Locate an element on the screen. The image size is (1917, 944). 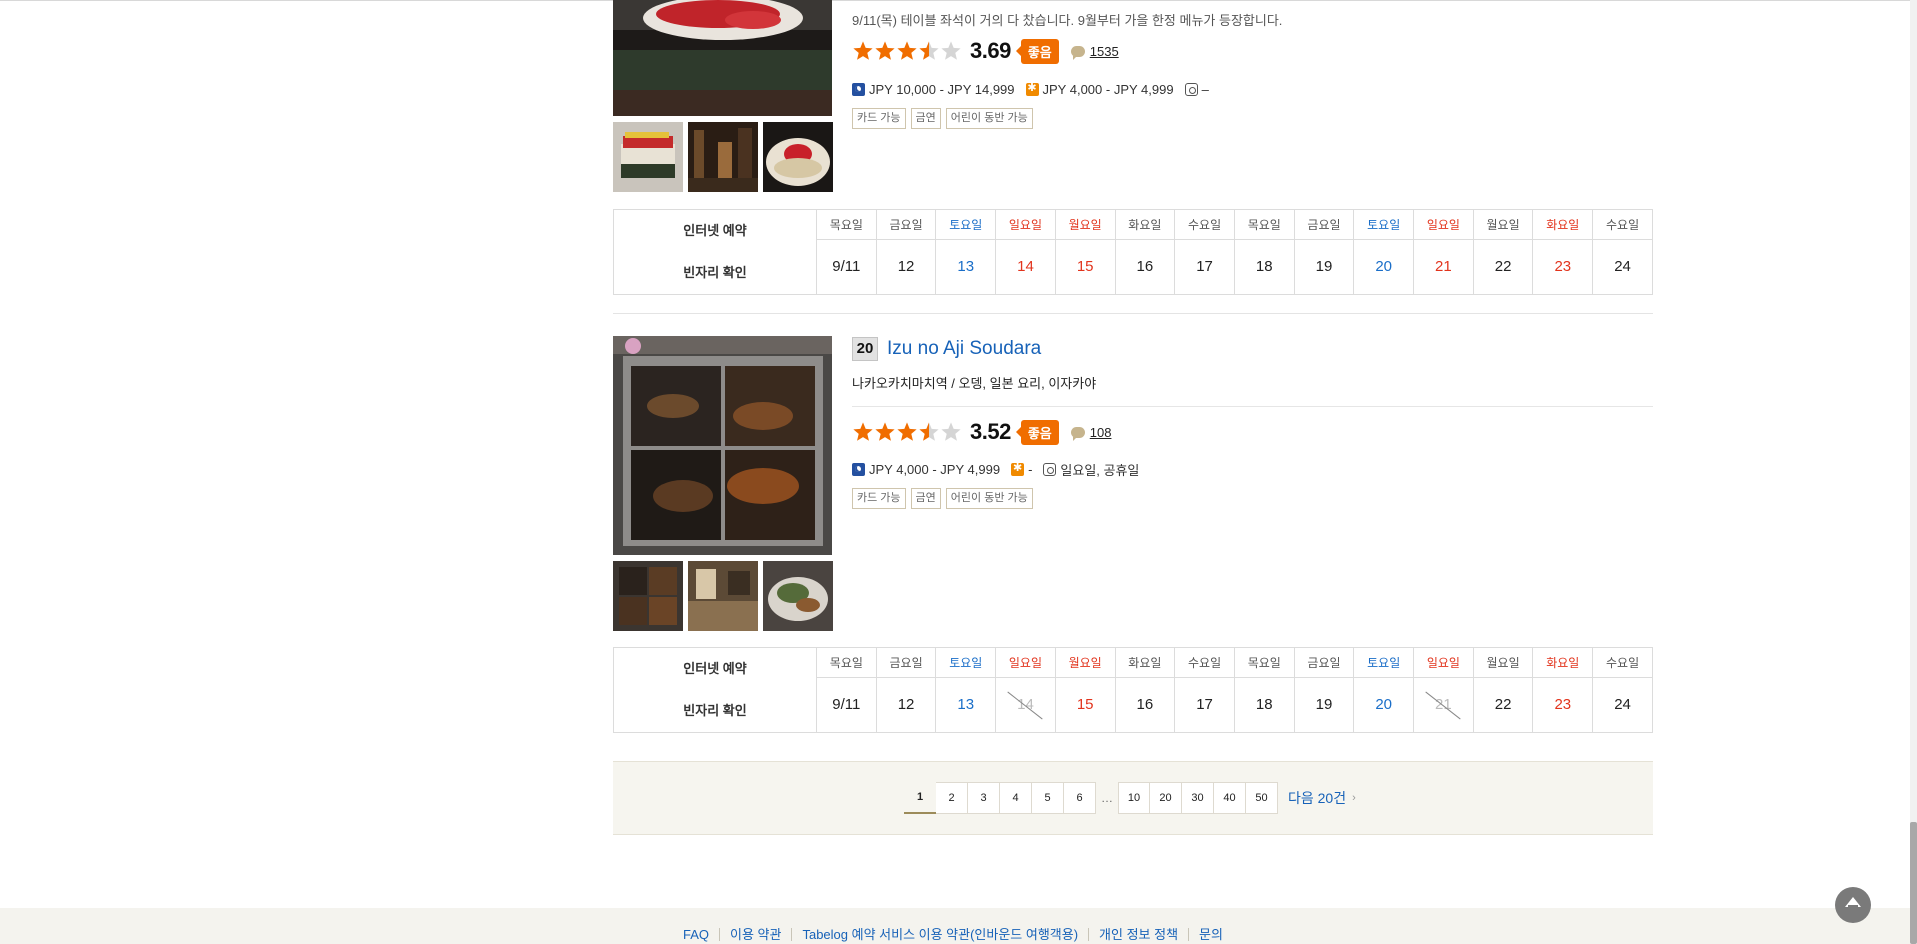
tag-list: 카드 가능 금연 어린이 동반 가능 is located at coordinates (945, 118).